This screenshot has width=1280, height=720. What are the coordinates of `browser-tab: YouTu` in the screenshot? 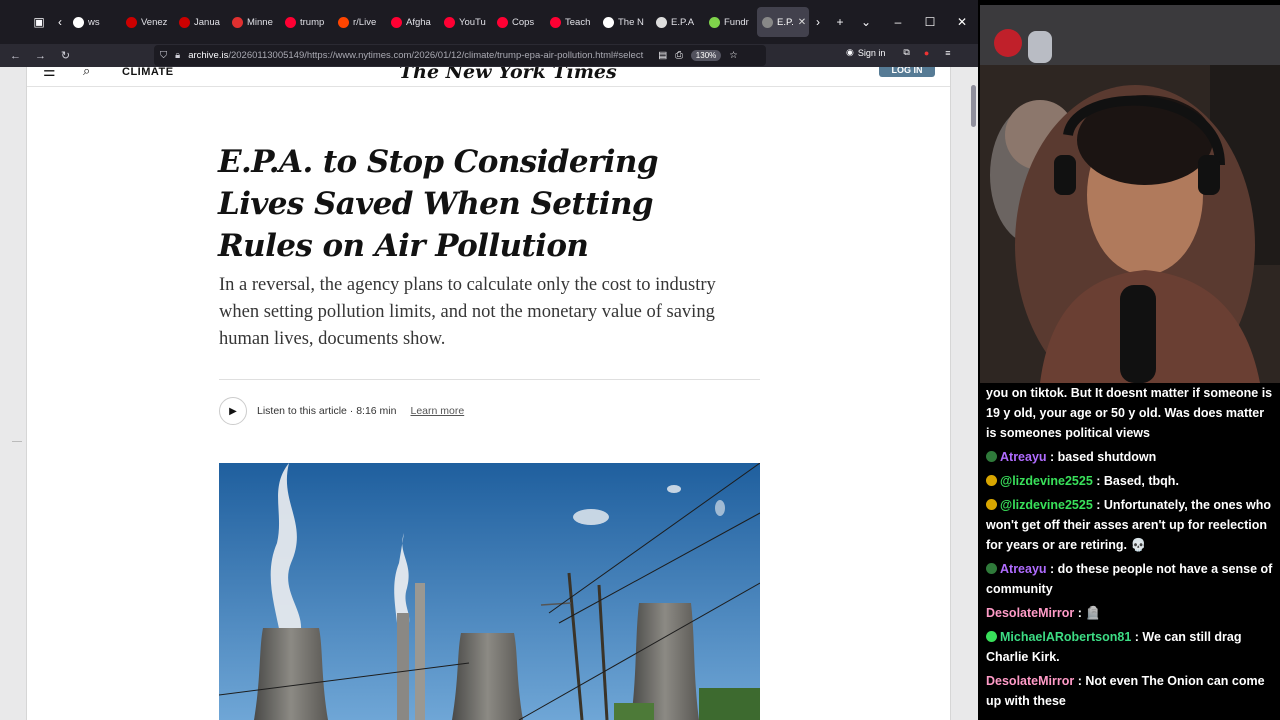 It's located at (465, 22).